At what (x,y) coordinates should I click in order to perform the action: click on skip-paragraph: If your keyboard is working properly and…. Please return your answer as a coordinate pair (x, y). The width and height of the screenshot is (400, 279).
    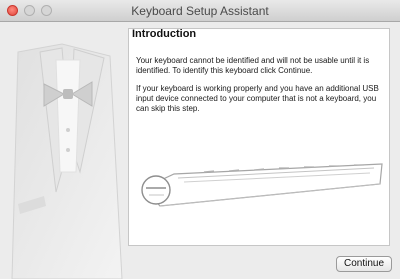
    Looking at the image, I should click on (257, 98).